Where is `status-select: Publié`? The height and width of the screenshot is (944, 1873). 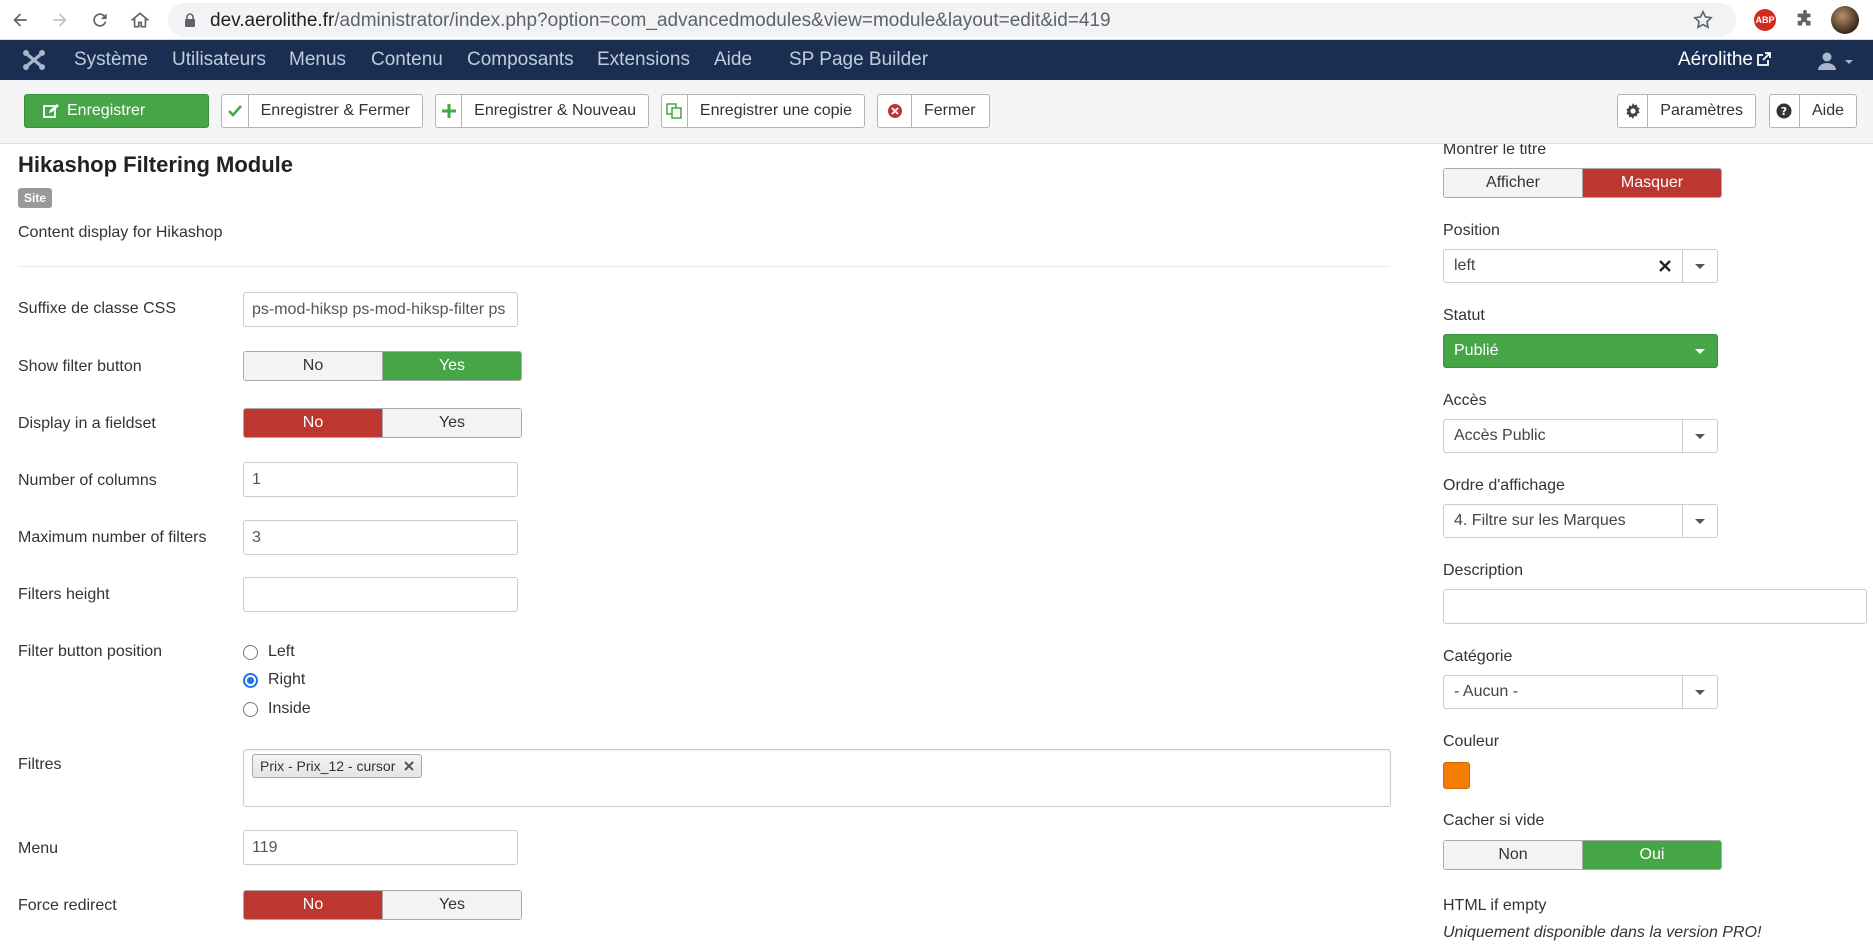 status-select: Publié is located at coordinates (1580, 351).